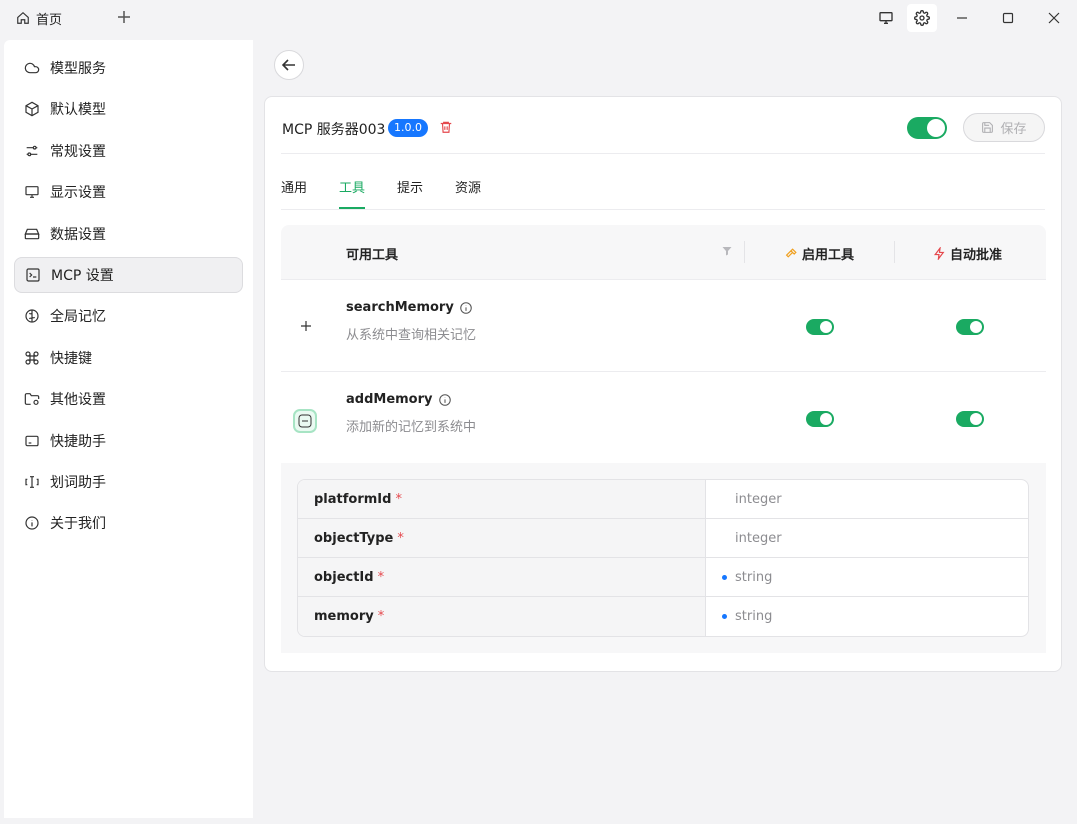 This screenshot has height=824, width=1077. Describe the element at coordinates (128, 523) in the screenshot. I see `sidebar-item-about: 关于我们` at that location.